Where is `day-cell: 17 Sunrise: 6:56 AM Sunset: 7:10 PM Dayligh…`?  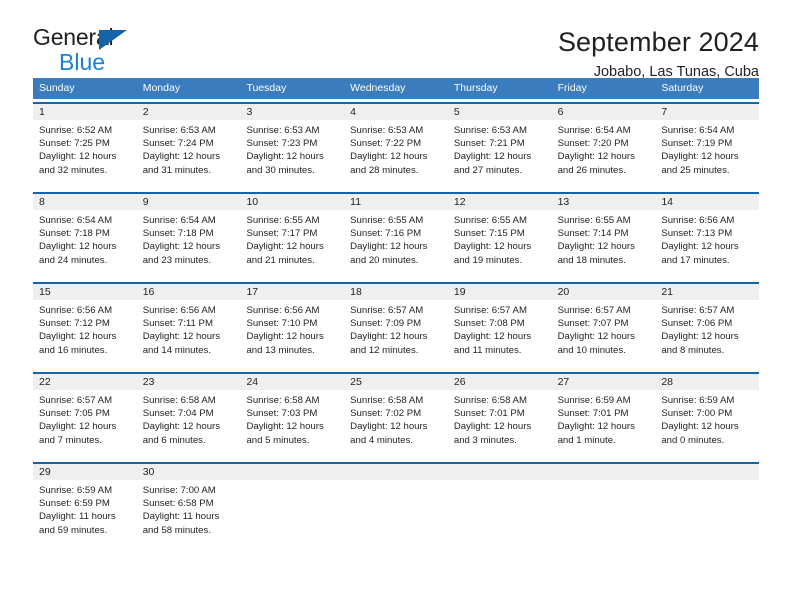
day-cell: 17 Sunrise: 6:56 AM Sunset: 7:10 PM Dayligh… is located at coordinates (292, 324).